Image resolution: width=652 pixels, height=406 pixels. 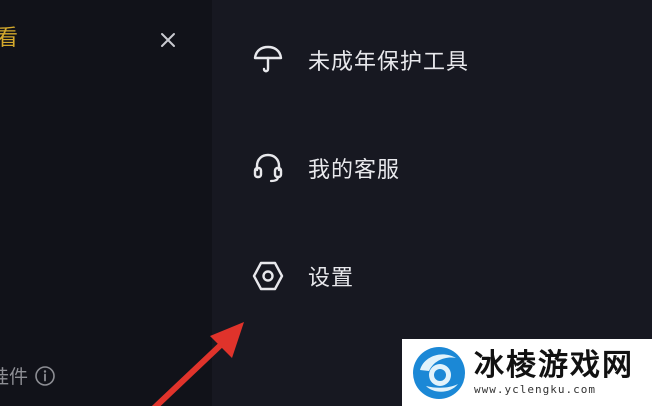 I want to click on watermark-text: 冰棱游戏网 www.yclengku.com, so click(x=554, y=372).